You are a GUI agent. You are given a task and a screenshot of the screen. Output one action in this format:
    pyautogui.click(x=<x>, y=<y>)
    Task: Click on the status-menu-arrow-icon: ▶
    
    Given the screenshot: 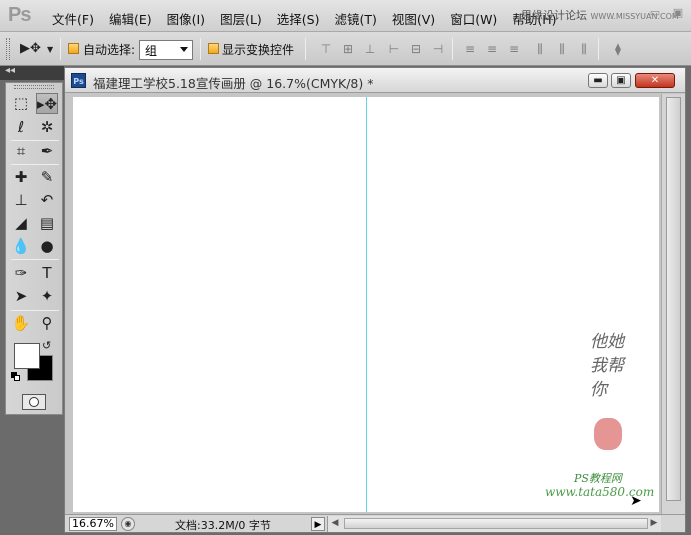 What is the action you would take?
    pyautogui.click(x=318, y=524)
    